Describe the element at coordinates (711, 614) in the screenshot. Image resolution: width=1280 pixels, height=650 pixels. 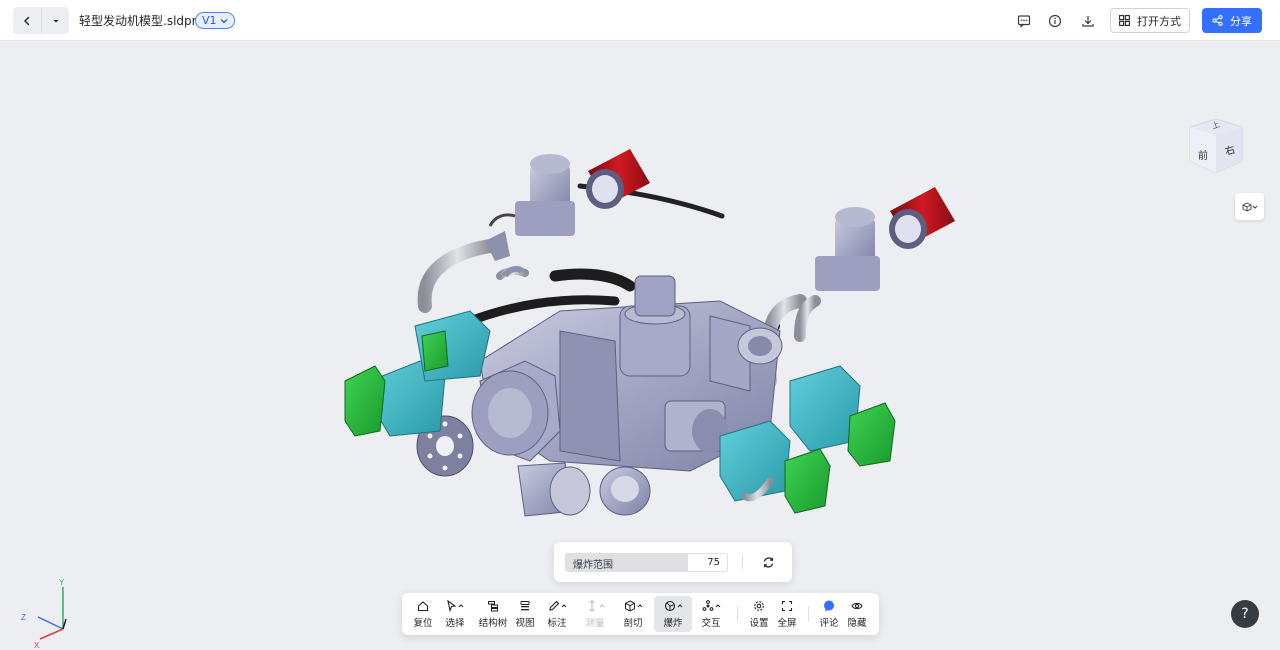
I see `tool-interact: 交互` at that location.